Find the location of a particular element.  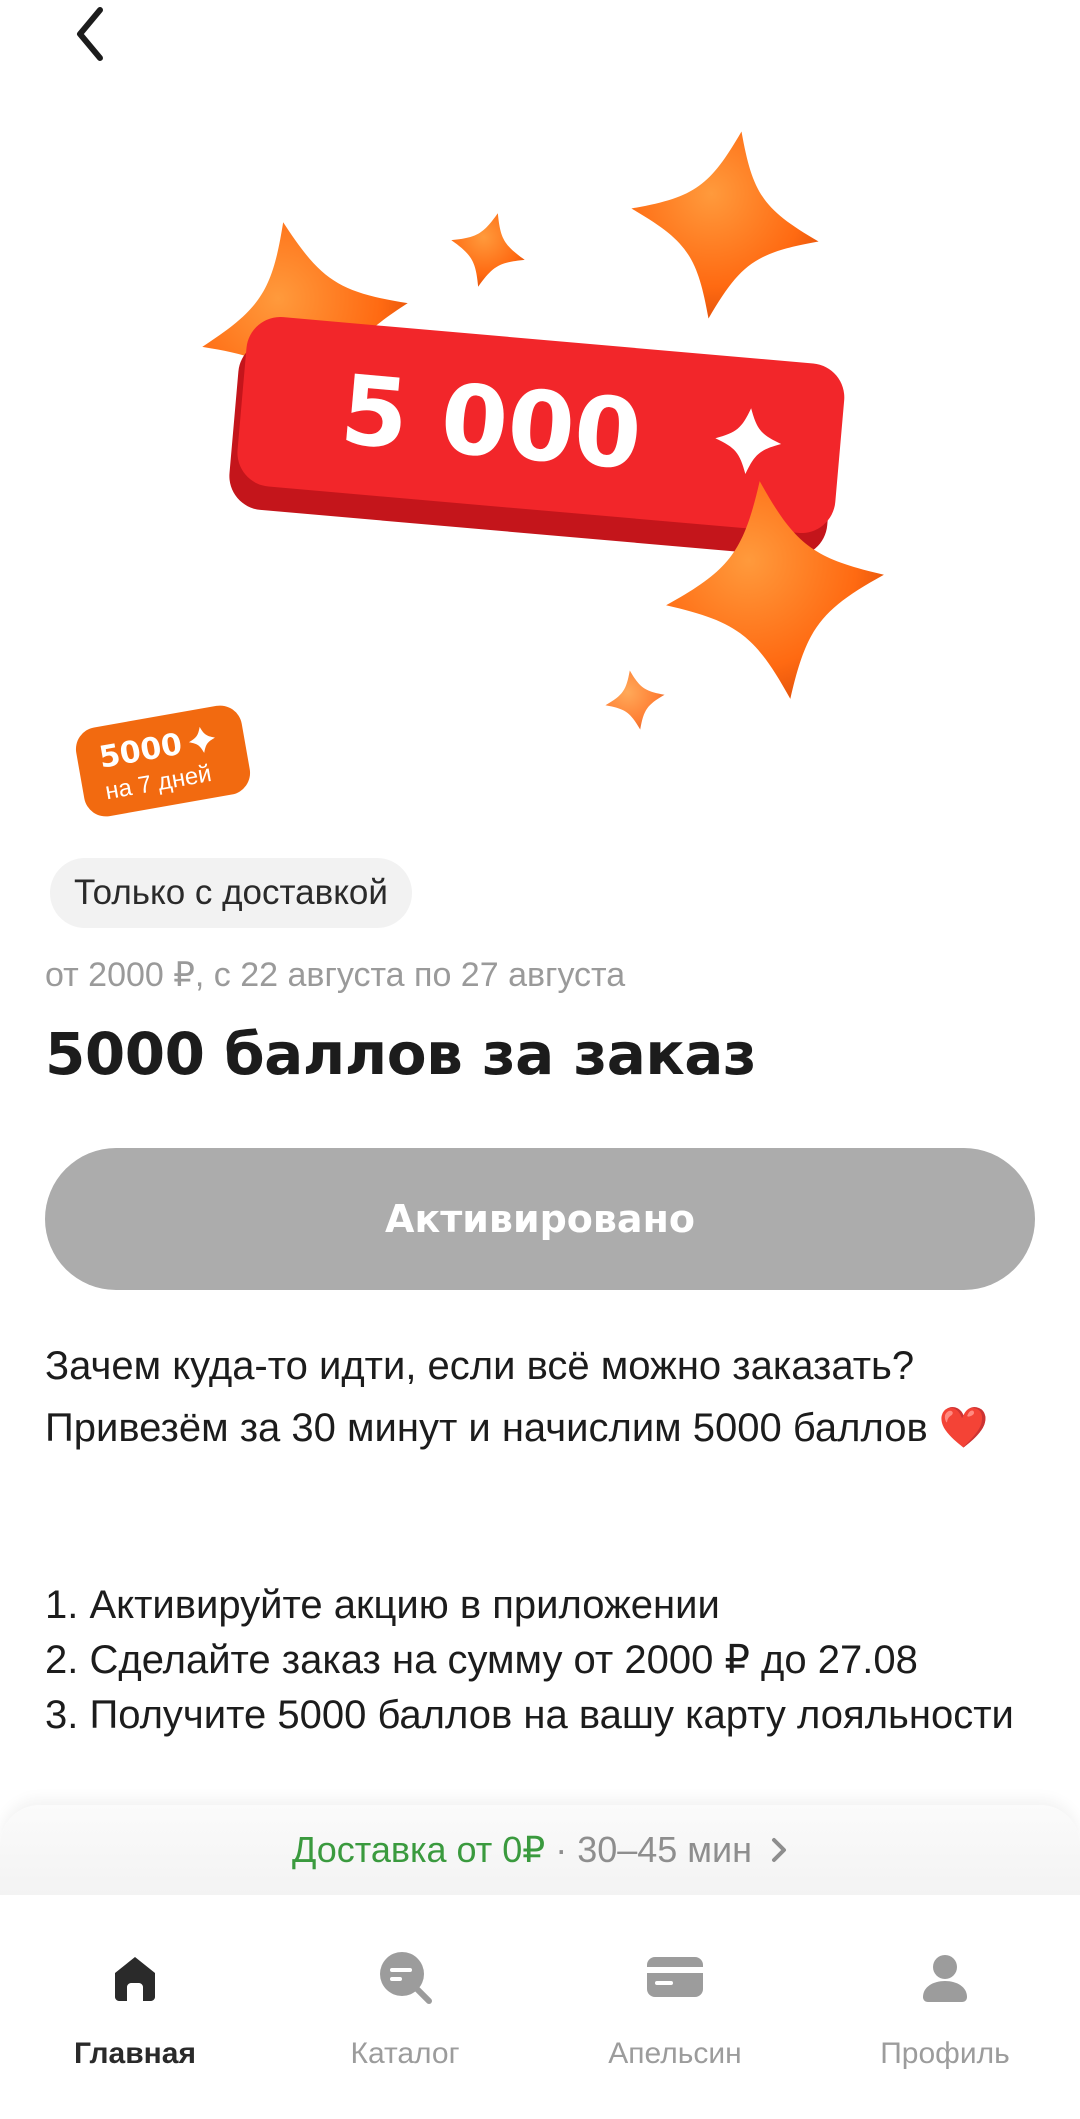

delivery-info-bar: Доставка от 0₽ · 30–45 мин is located at coordinates (540, 1850).